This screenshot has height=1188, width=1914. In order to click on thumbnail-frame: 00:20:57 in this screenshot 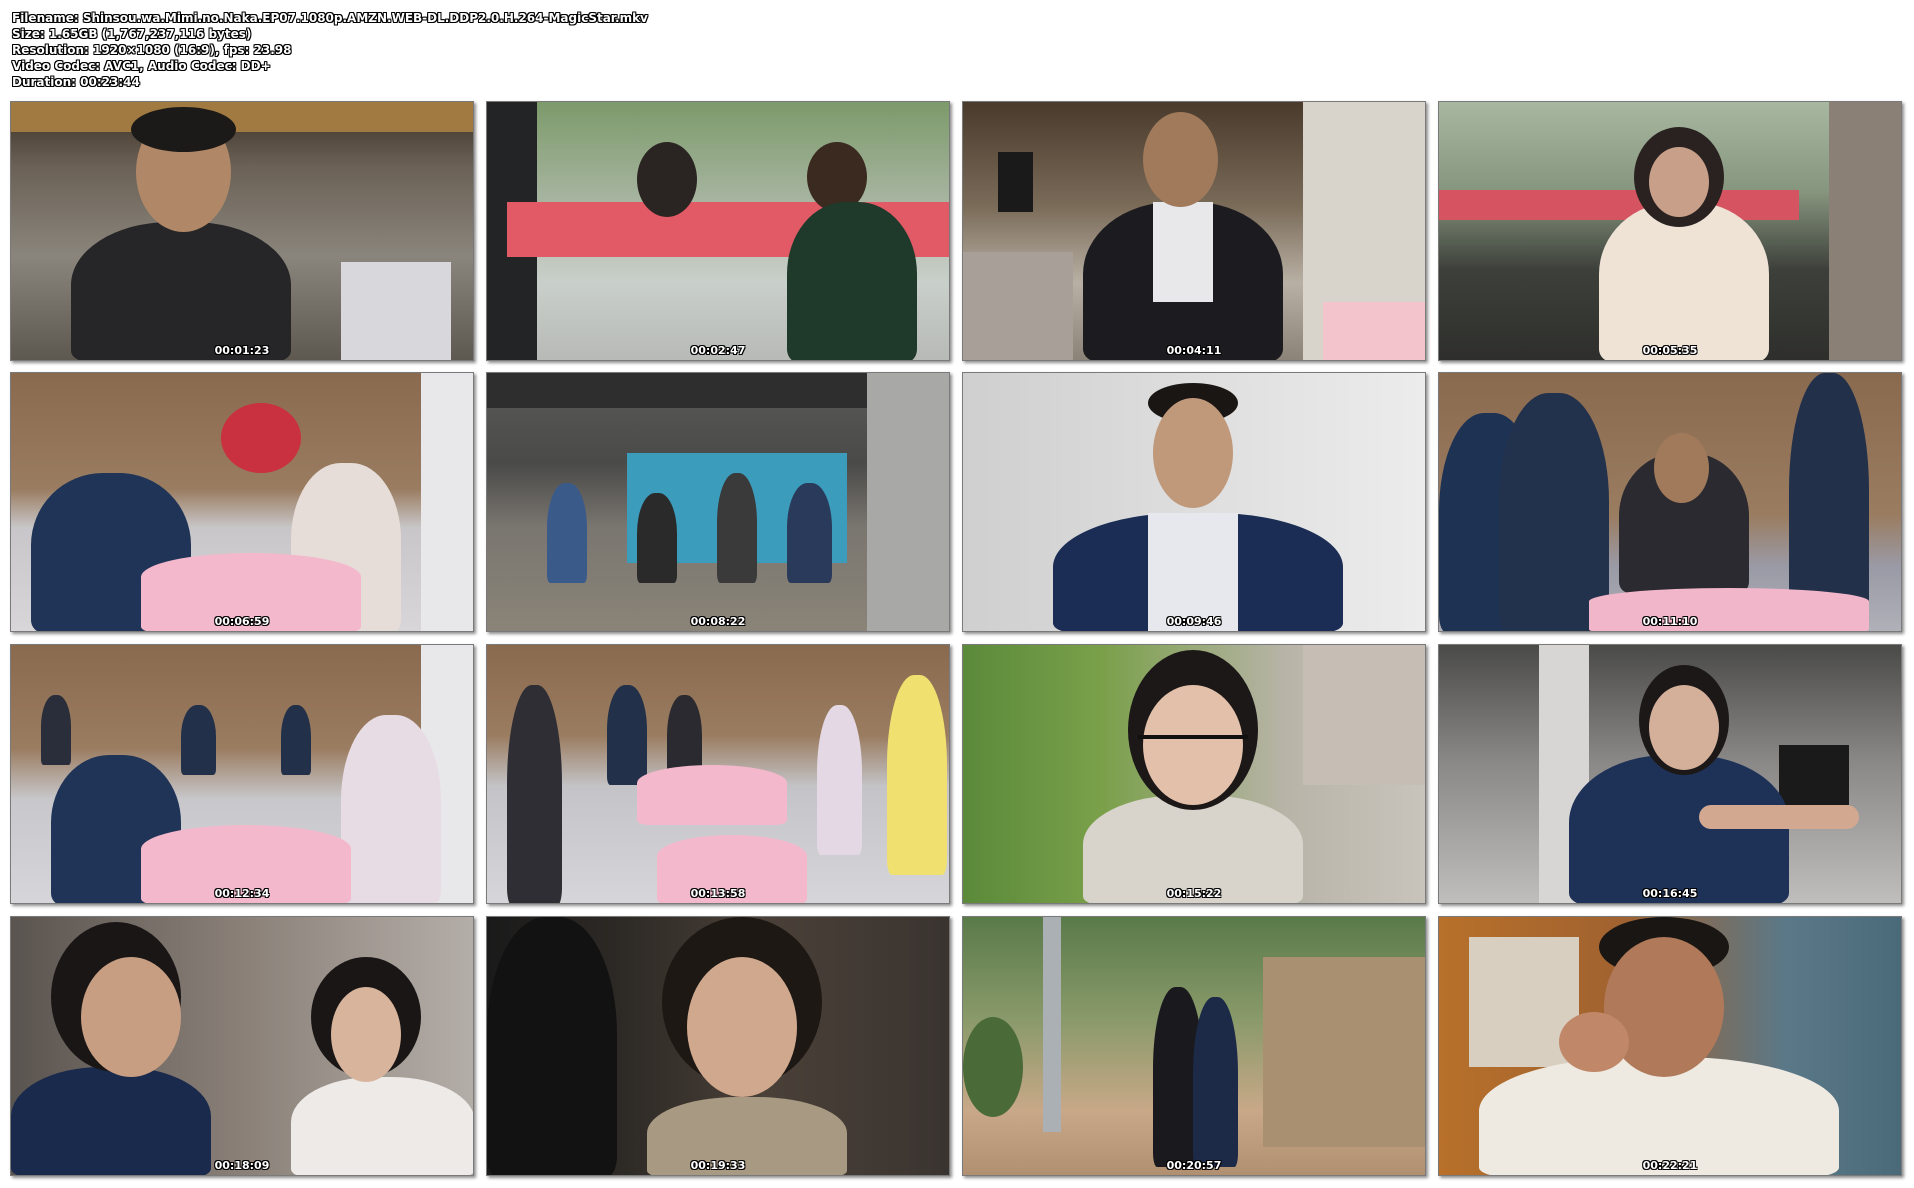, I will do `click(1194, 1046)`.